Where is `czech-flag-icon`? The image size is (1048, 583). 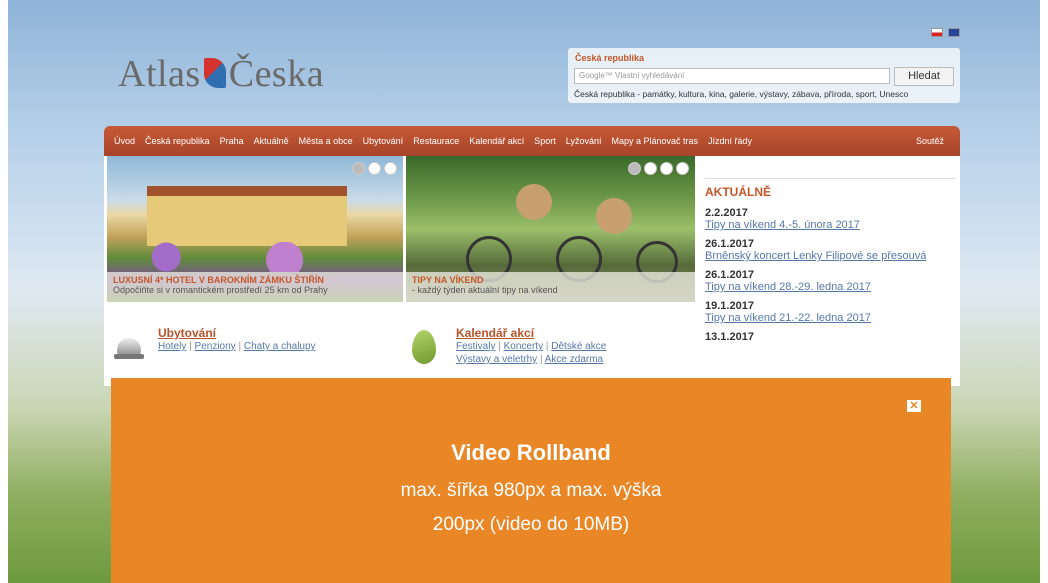
czech-flag-icon is located at coordinates (937, 32).